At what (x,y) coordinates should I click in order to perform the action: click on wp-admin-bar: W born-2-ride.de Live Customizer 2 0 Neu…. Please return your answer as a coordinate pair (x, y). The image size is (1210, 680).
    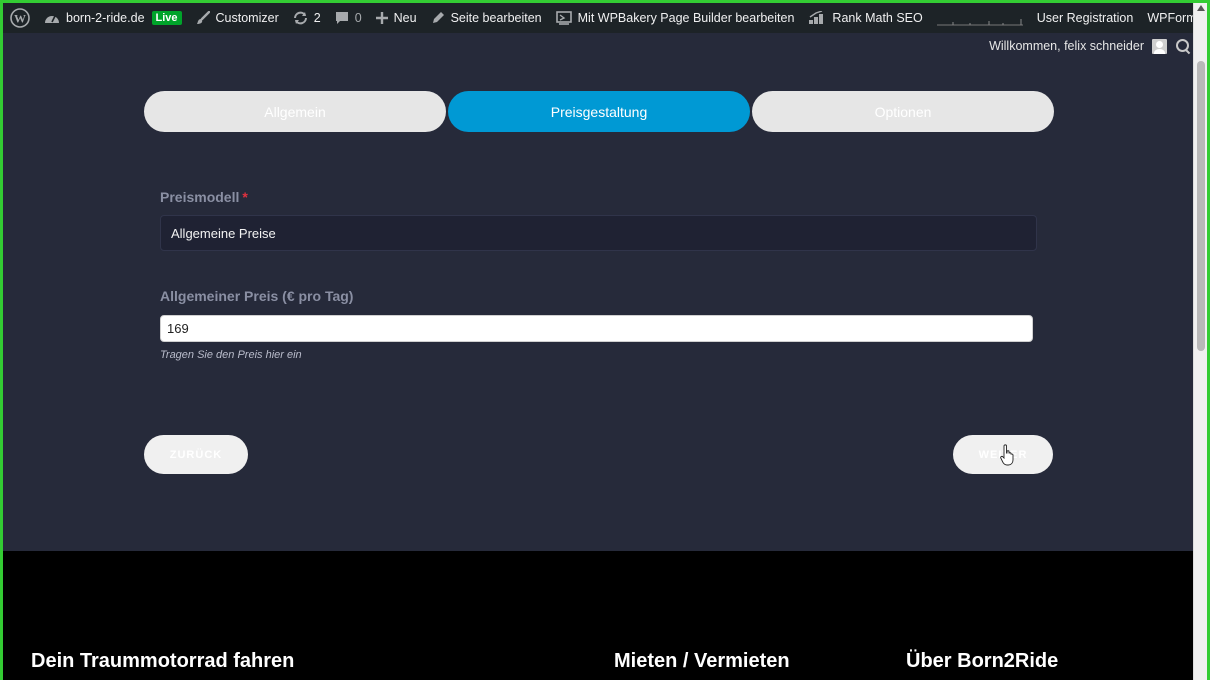
    Looking at the image, I should click on (603, 18).